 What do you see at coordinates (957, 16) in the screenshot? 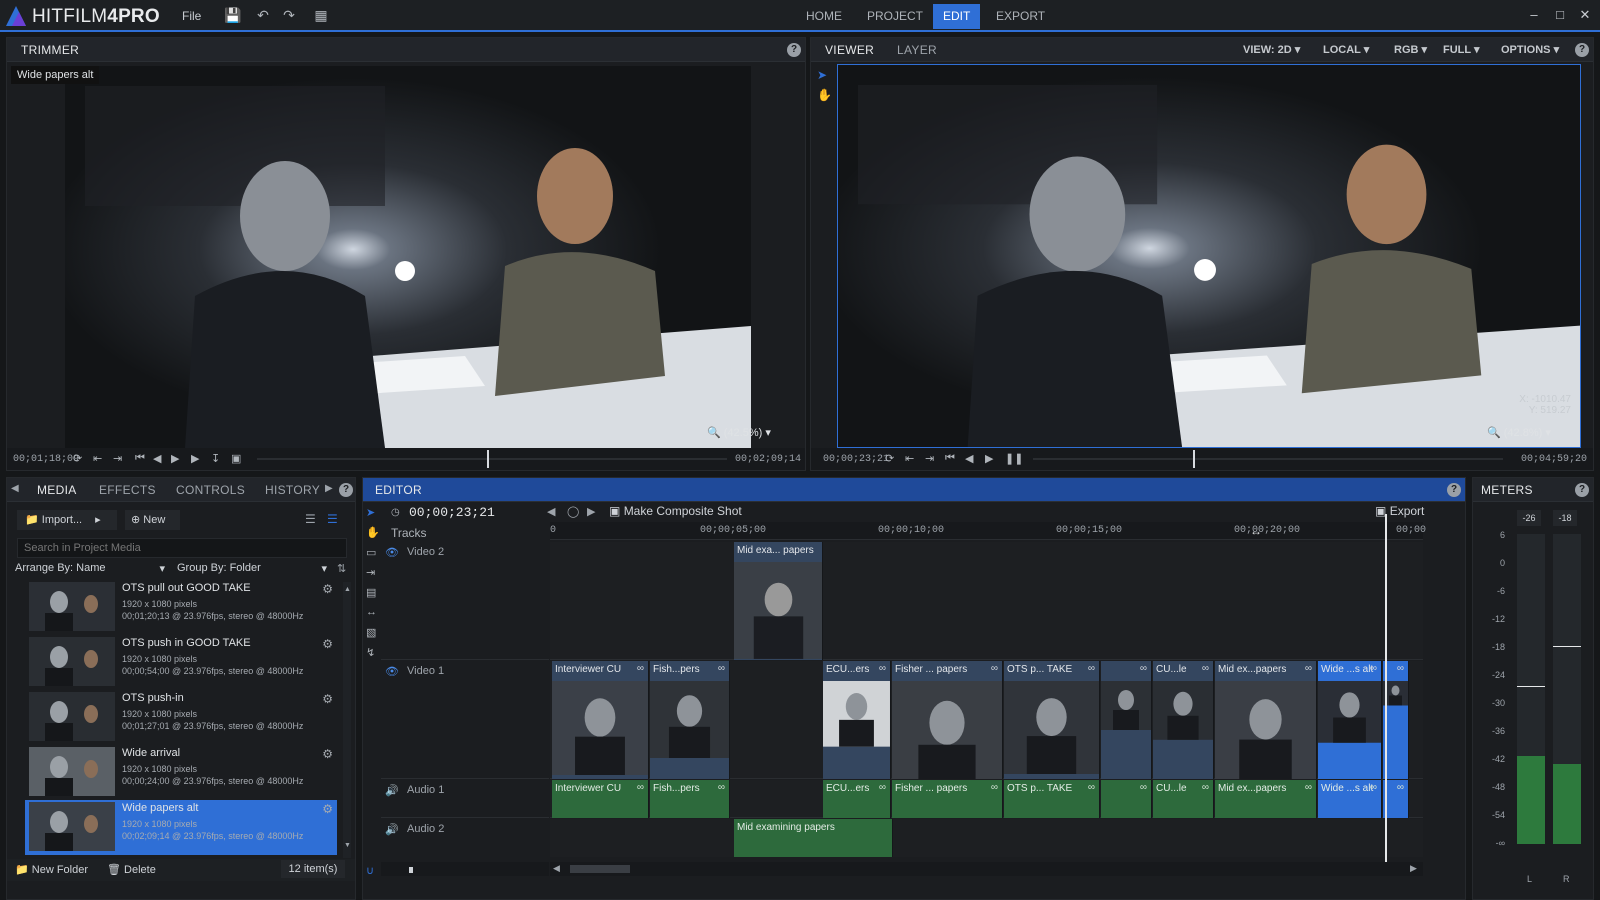
I see `tab-edit: EDIT` at bounding box center [957, 16].